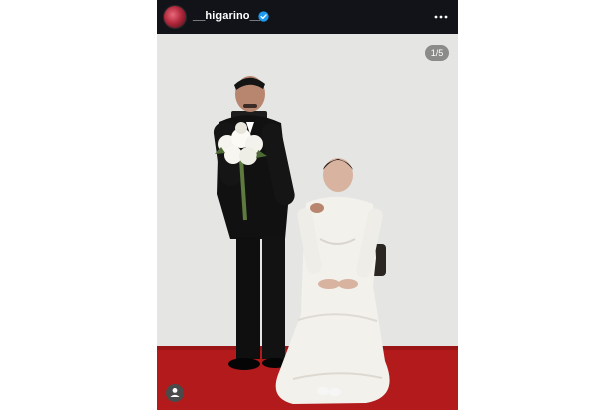  I want to click on profile-username: __higarino__, so click(227, 16).